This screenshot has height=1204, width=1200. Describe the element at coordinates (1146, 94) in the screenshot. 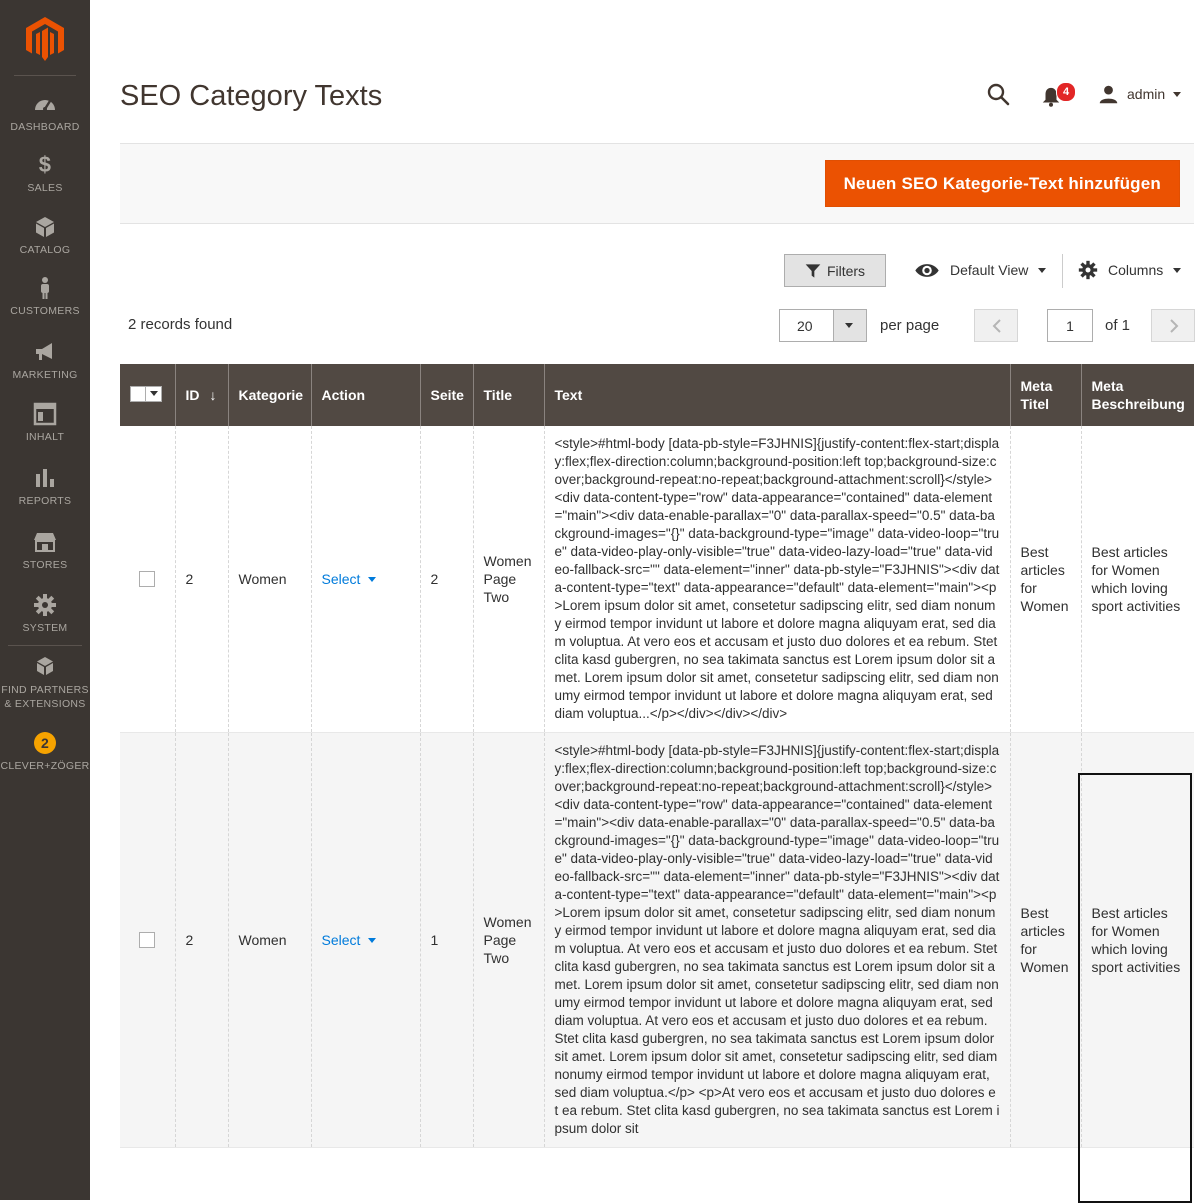

I see `admin-user-name: admin` at that location.